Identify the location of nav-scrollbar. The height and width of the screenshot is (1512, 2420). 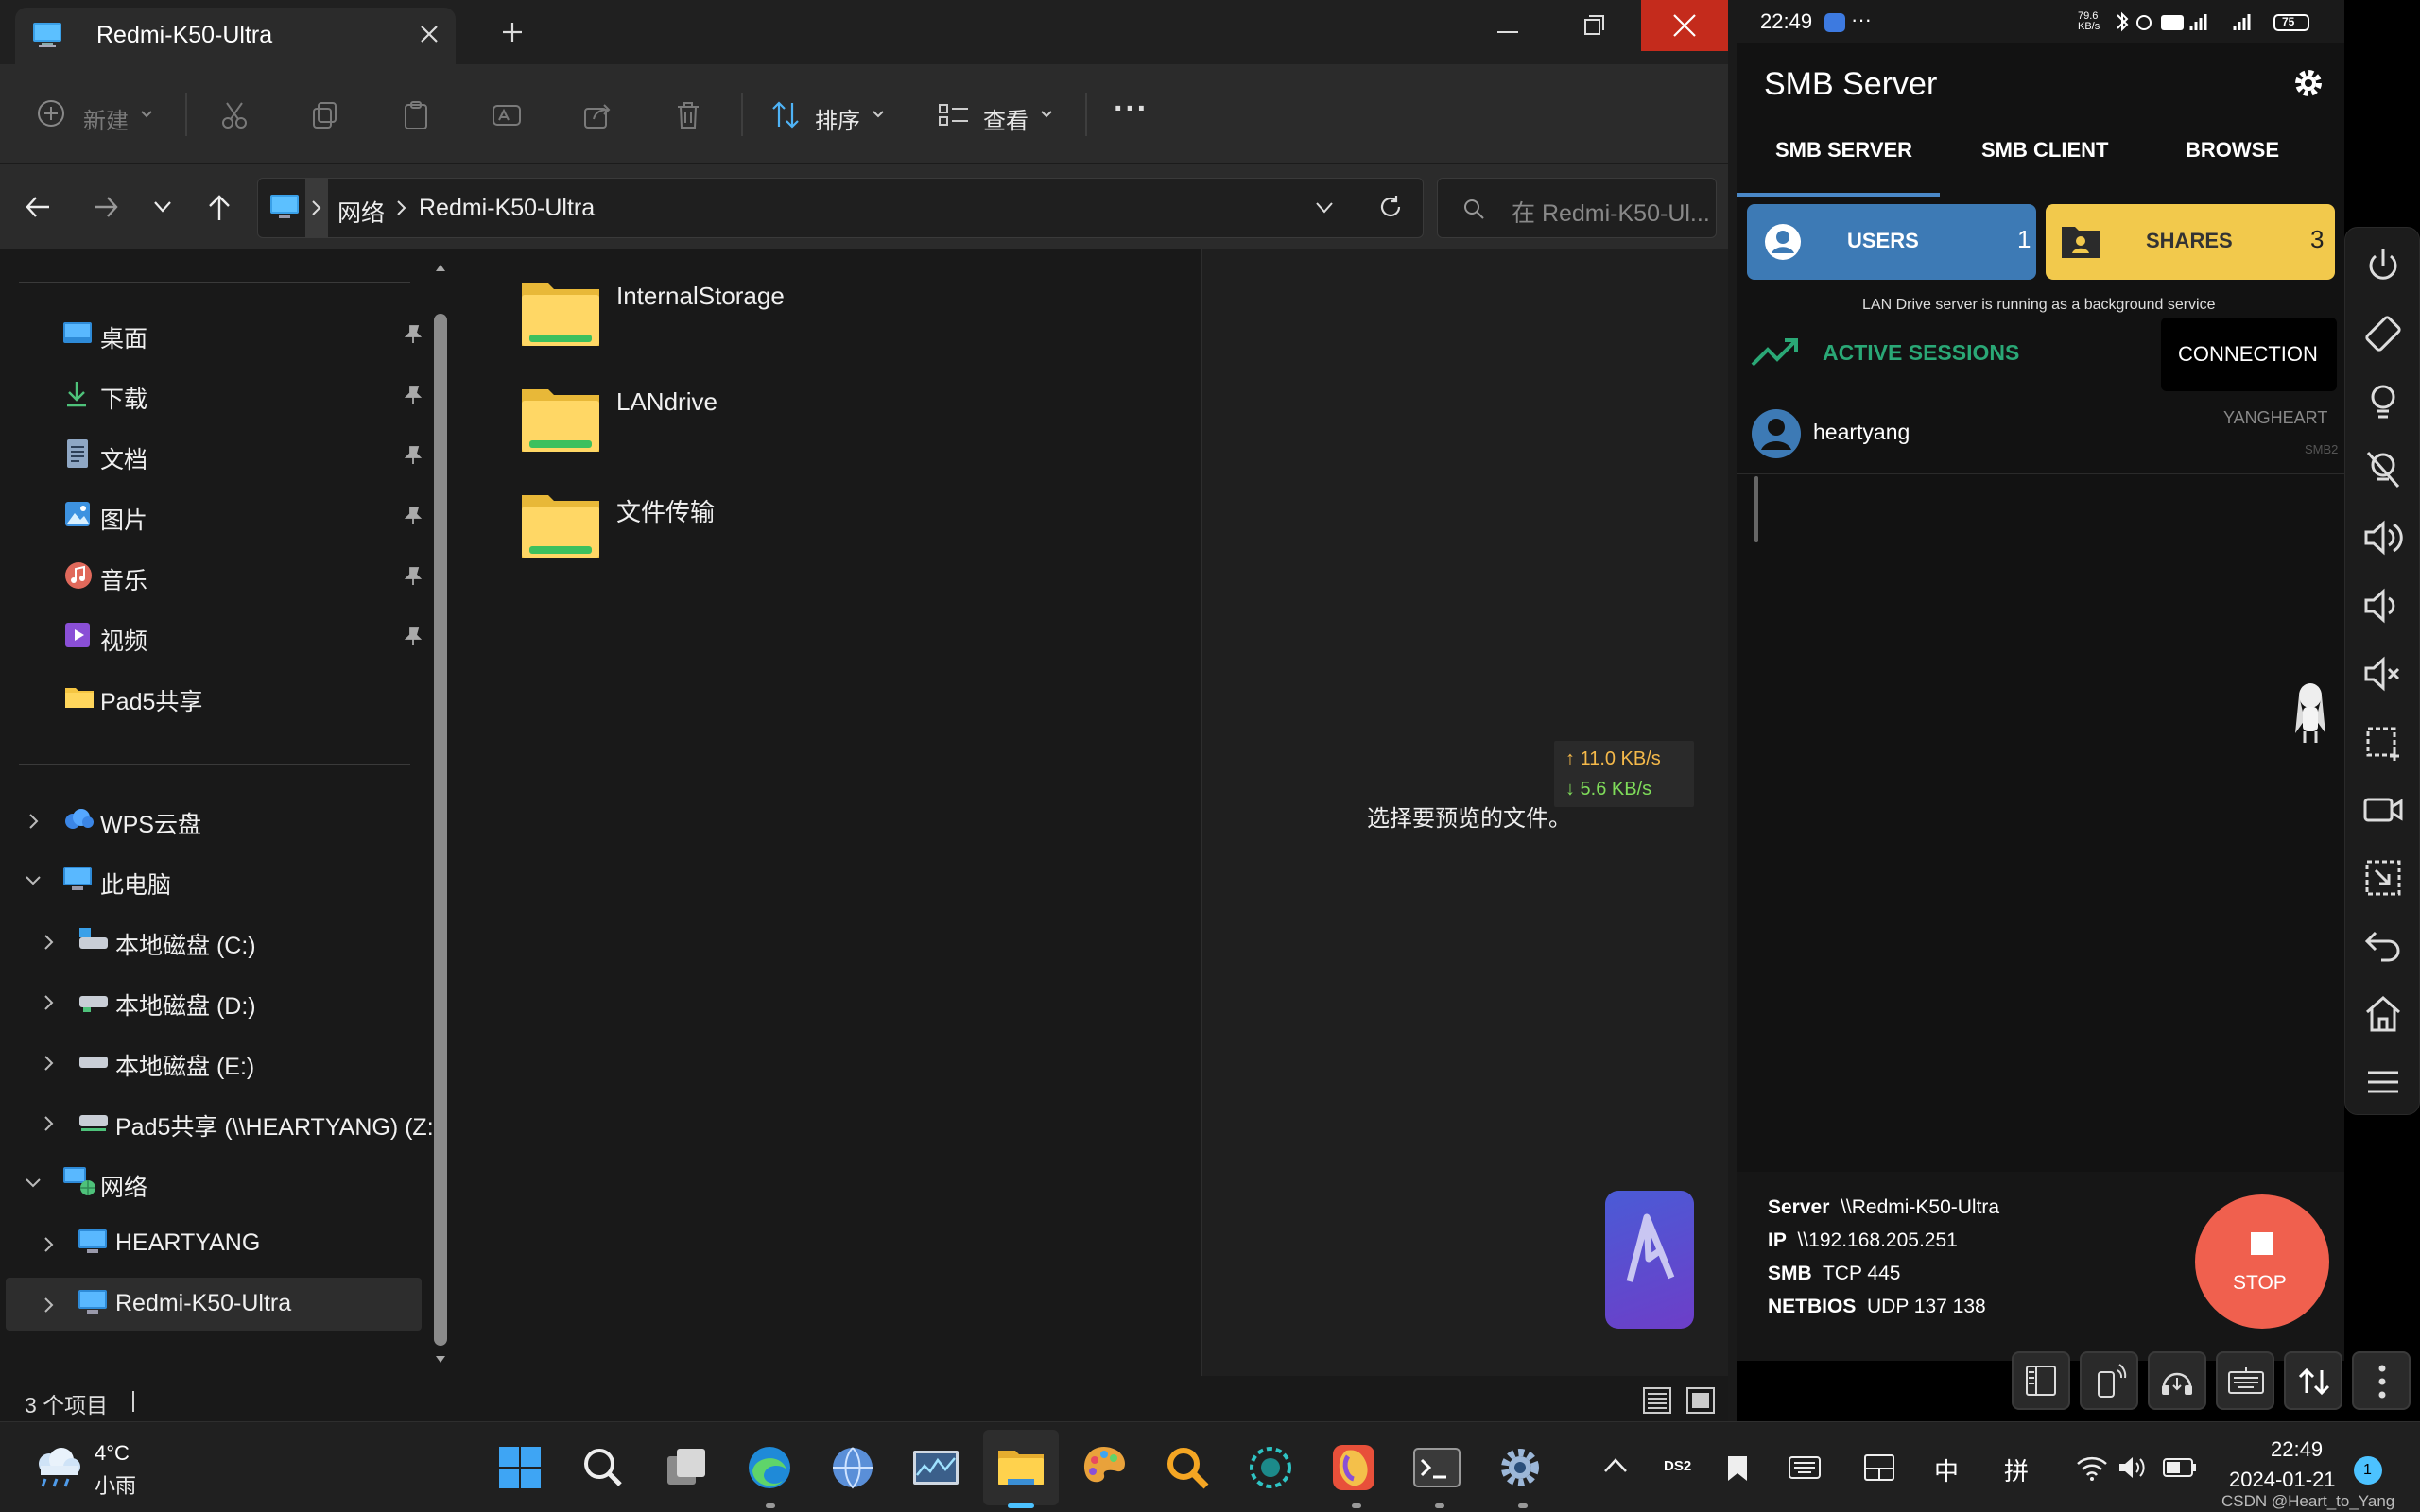
(440, 812).